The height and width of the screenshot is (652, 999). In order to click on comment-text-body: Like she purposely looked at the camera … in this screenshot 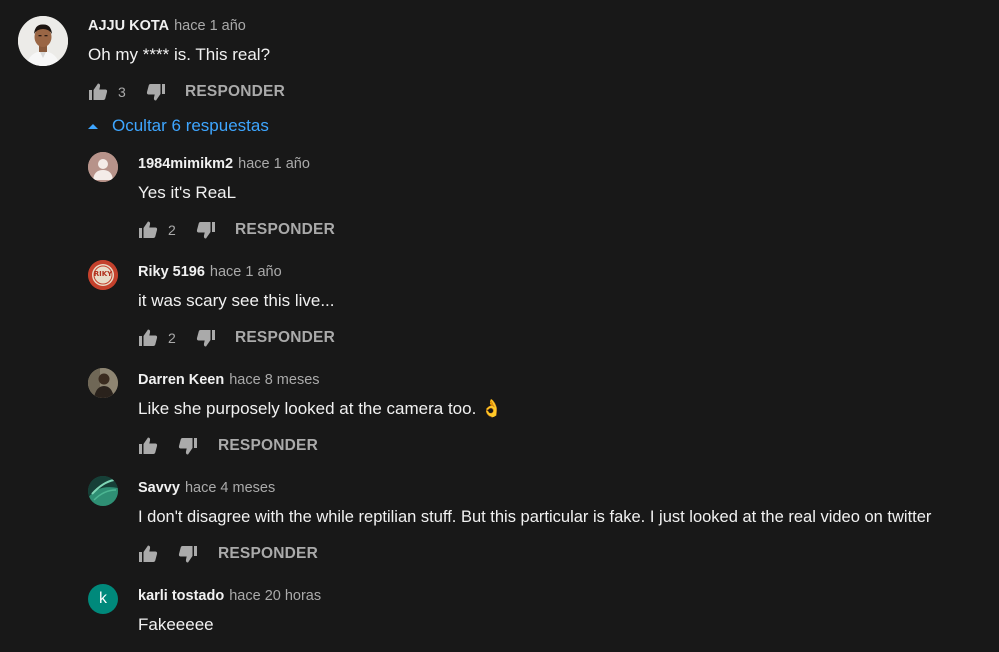, I will do `click(307, 408)`.